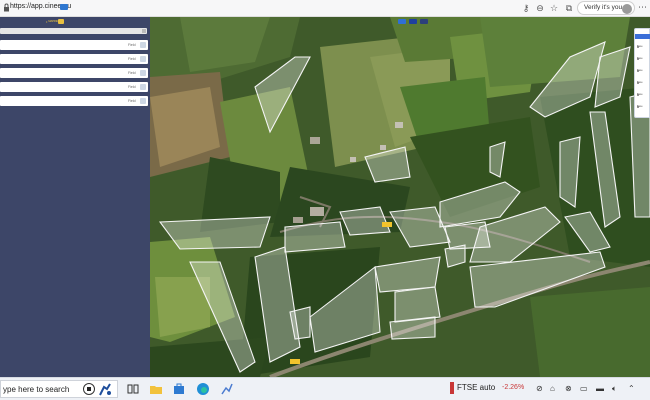  I want to click on favorite-star-icon: ☆, so click(554, 8).